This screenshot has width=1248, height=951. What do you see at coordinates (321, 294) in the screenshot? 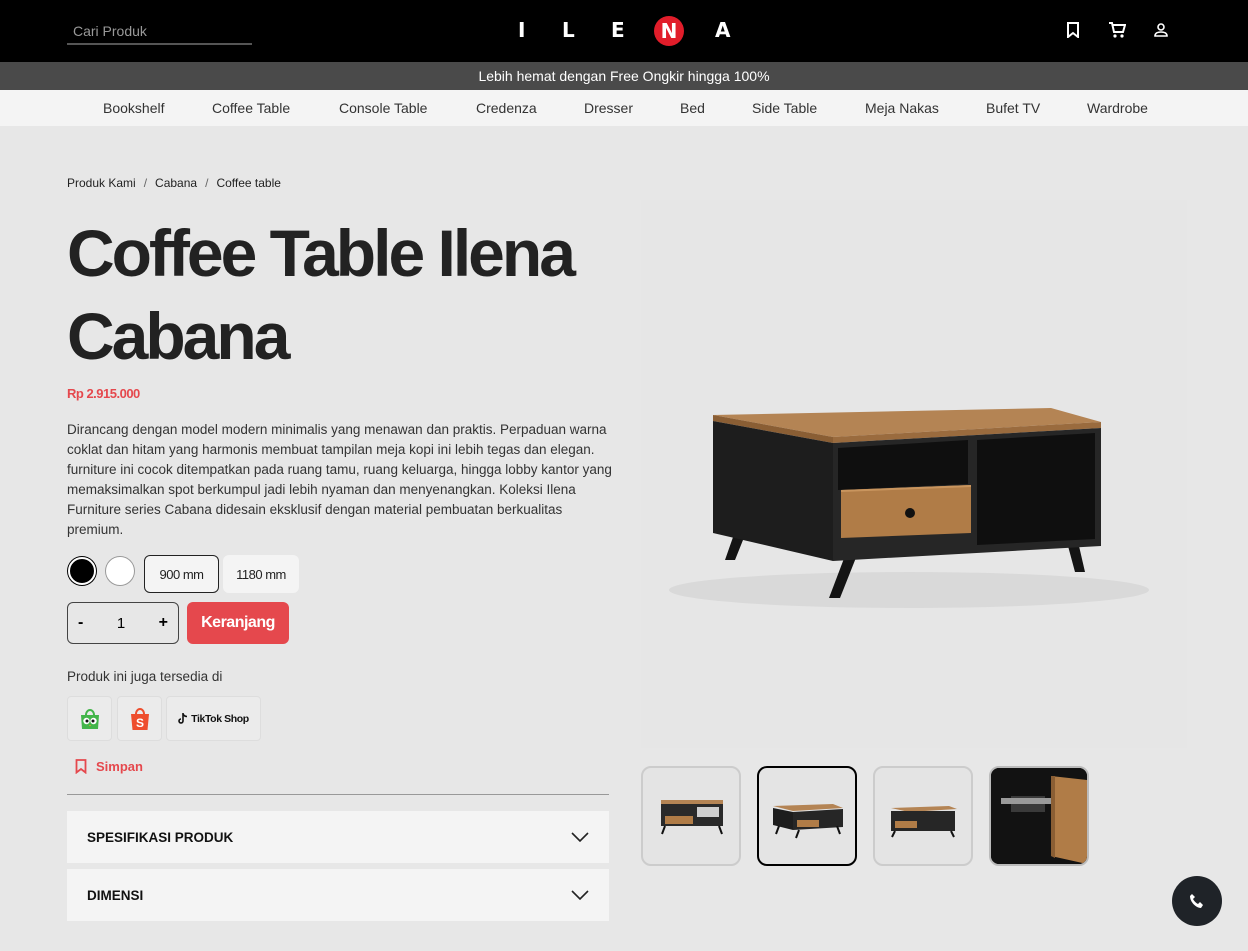
I see `product-title: Coffee Table Ilena Cabana` at bounding box center [321, 294].